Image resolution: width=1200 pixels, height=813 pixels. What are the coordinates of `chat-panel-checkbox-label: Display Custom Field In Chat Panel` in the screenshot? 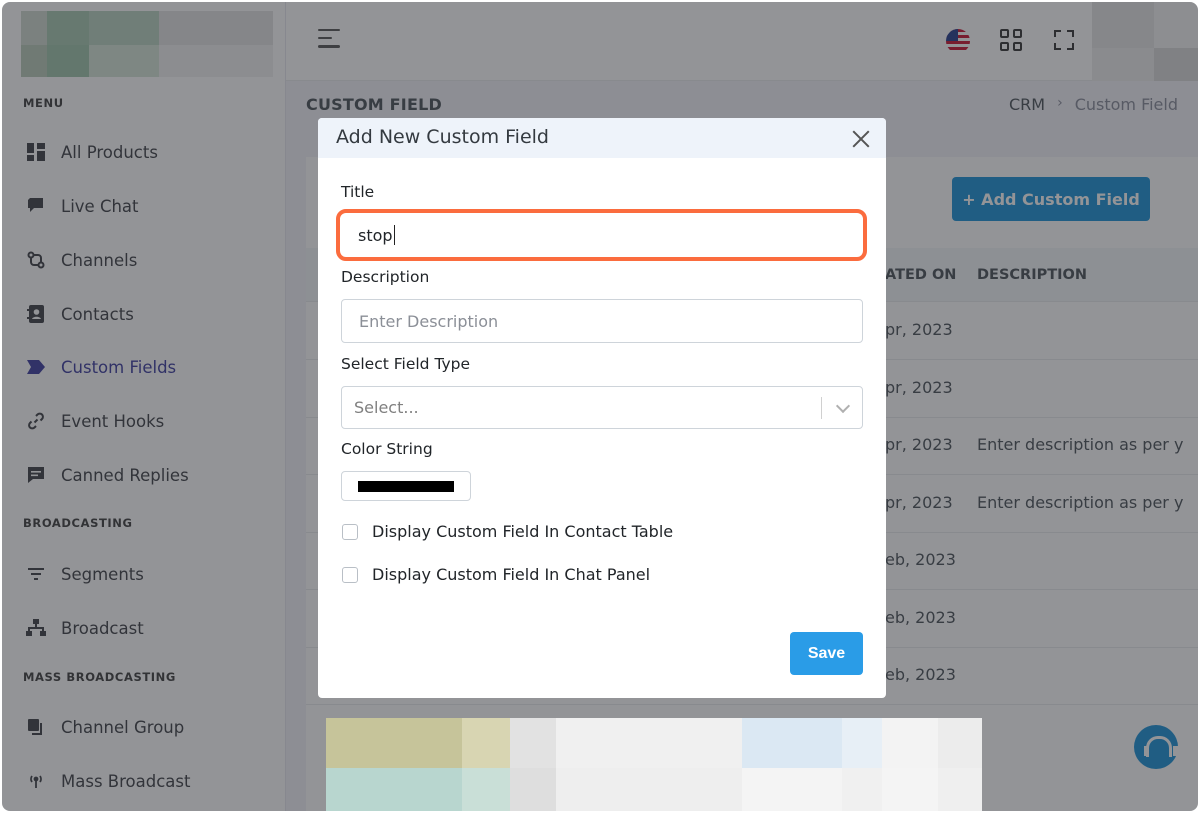 It's located at (511, 574).